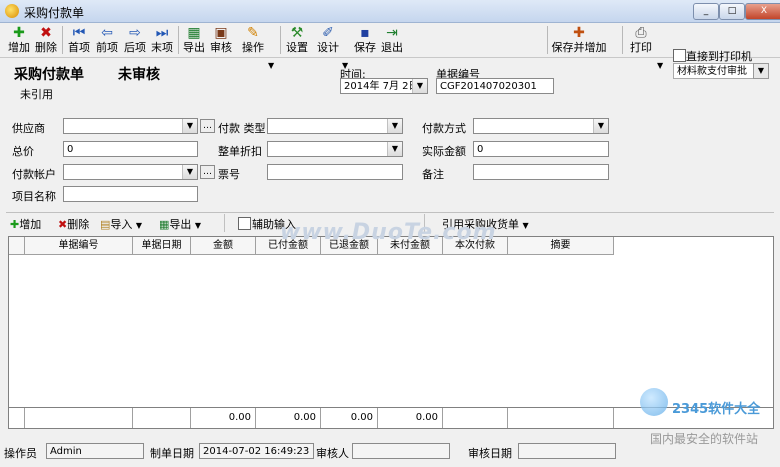 This screenshot has height=467, width=780. Describe the element at coordinates (130, 149) in the screenshot. I see `total-input: 0` at that location.